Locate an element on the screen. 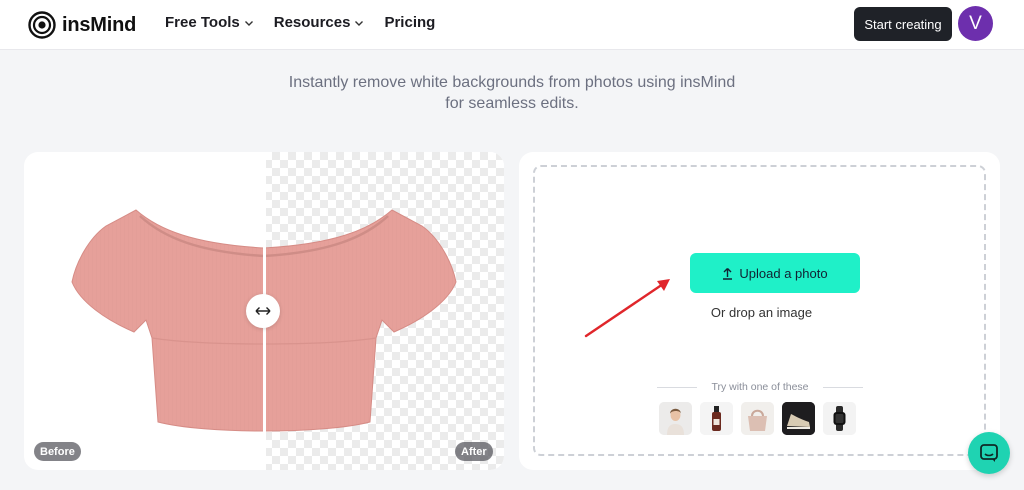  sample-smartwatch is located at coordinates (839, 418).